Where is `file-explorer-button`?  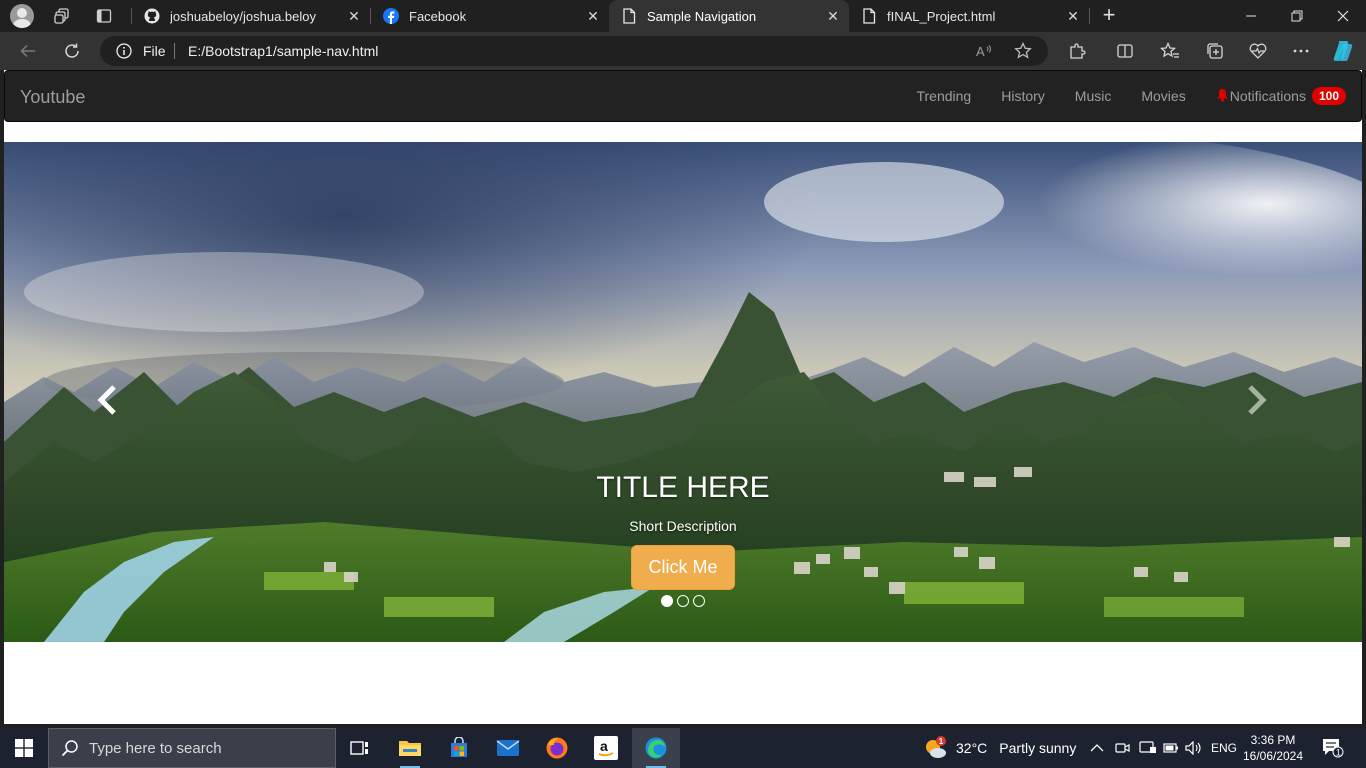
file-explorer-button is located at coordinates (410, 748).